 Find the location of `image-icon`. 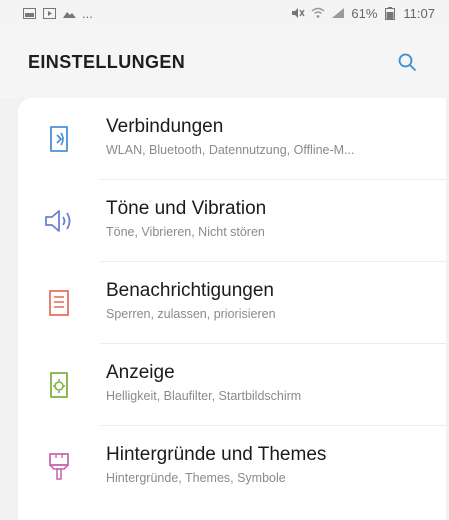

image-icon is located at coordinates (69, 13).